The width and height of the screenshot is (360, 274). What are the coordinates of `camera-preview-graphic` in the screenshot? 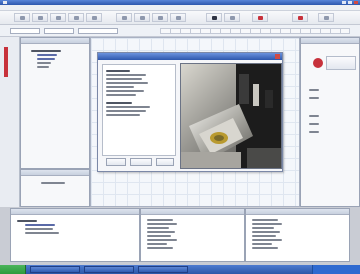 It's located at (231, 116).